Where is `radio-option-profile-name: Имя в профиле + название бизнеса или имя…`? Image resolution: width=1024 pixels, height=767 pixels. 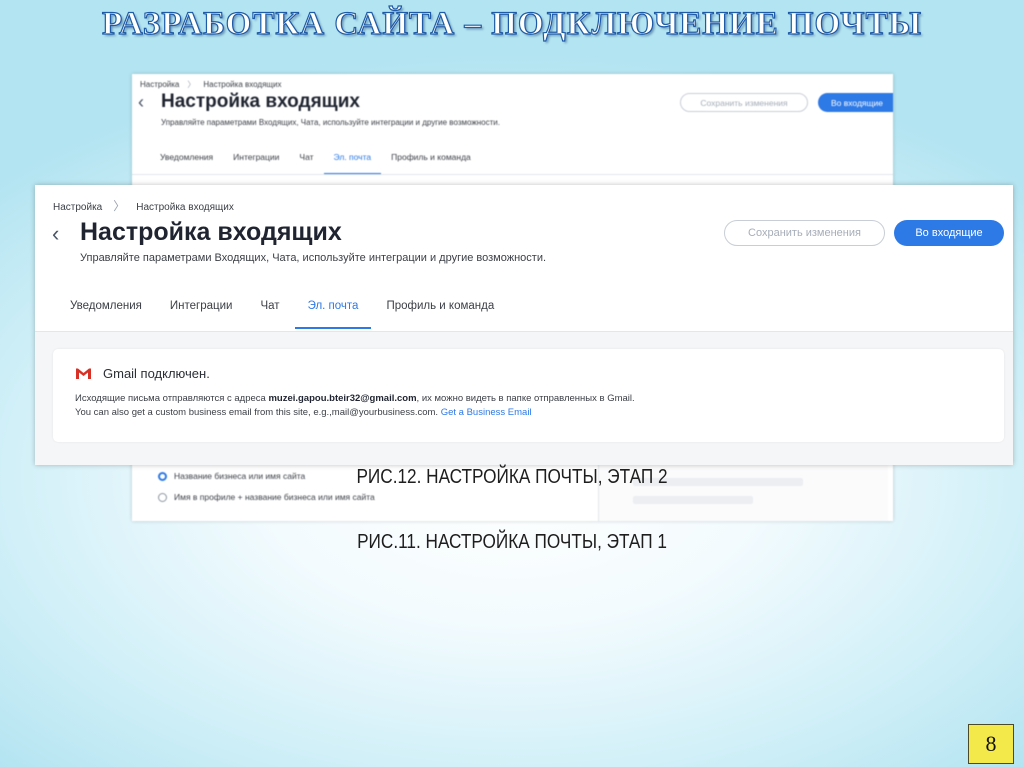
radio-option-profile-name: Имя в профиле + название бизнеса или имя… is located at coordinates (266, 497).